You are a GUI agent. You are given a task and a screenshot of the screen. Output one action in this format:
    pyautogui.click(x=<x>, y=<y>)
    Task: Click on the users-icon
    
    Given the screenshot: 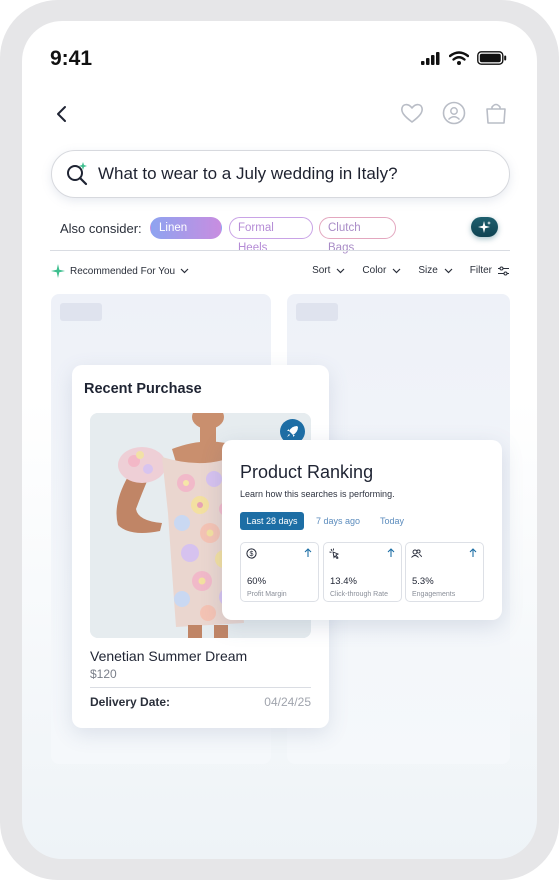 What is the action you would take?
    pyautogui.click(x=416, y=553)
    